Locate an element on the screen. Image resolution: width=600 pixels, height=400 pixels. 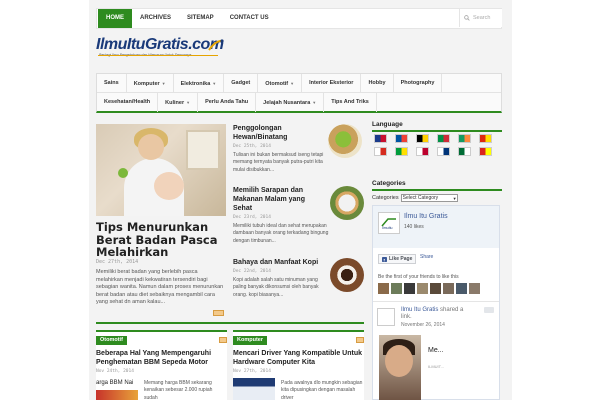
fb-post-image is located at coordinates (400, 367).